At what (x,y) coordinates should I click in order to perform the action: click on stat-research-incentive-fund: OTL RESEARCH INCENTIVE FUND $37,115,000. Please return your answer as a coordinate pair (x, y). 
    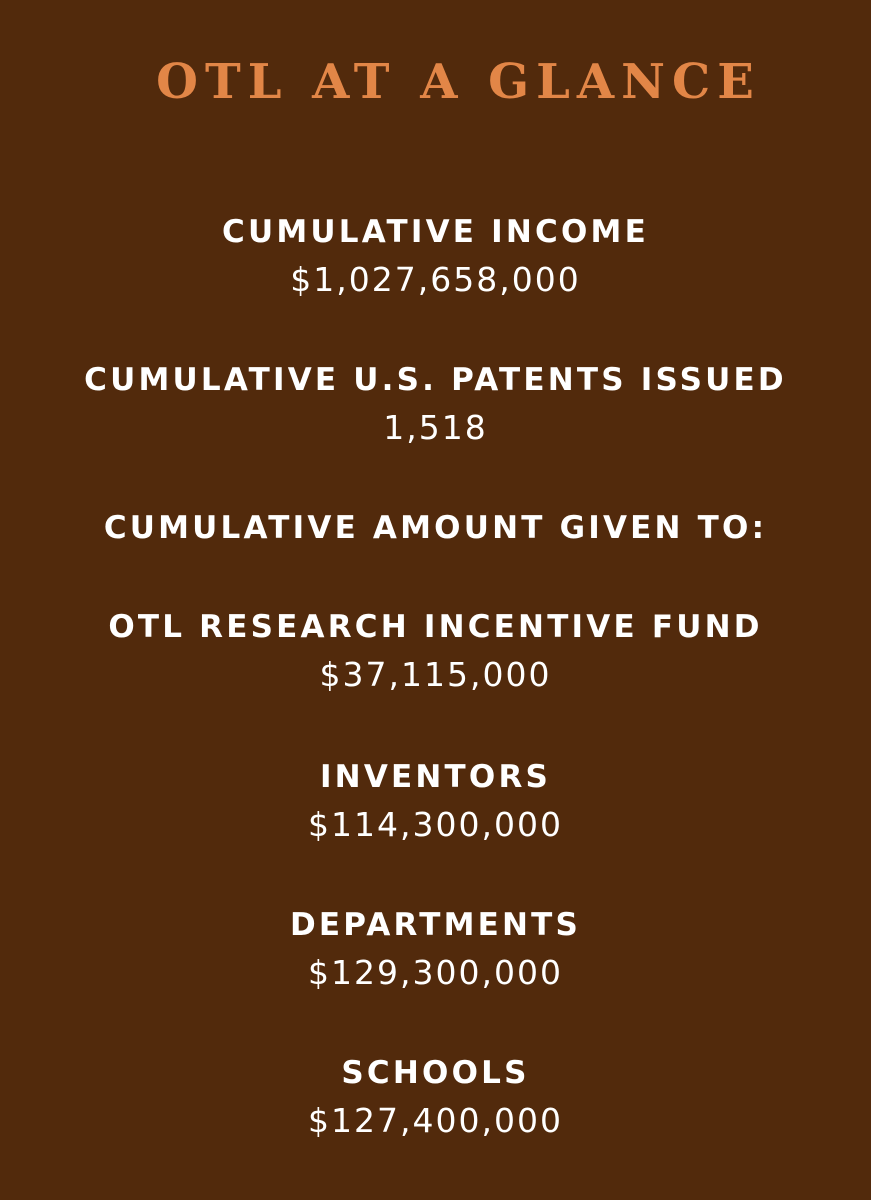
    Looking at the image, I should click on (435, 651).